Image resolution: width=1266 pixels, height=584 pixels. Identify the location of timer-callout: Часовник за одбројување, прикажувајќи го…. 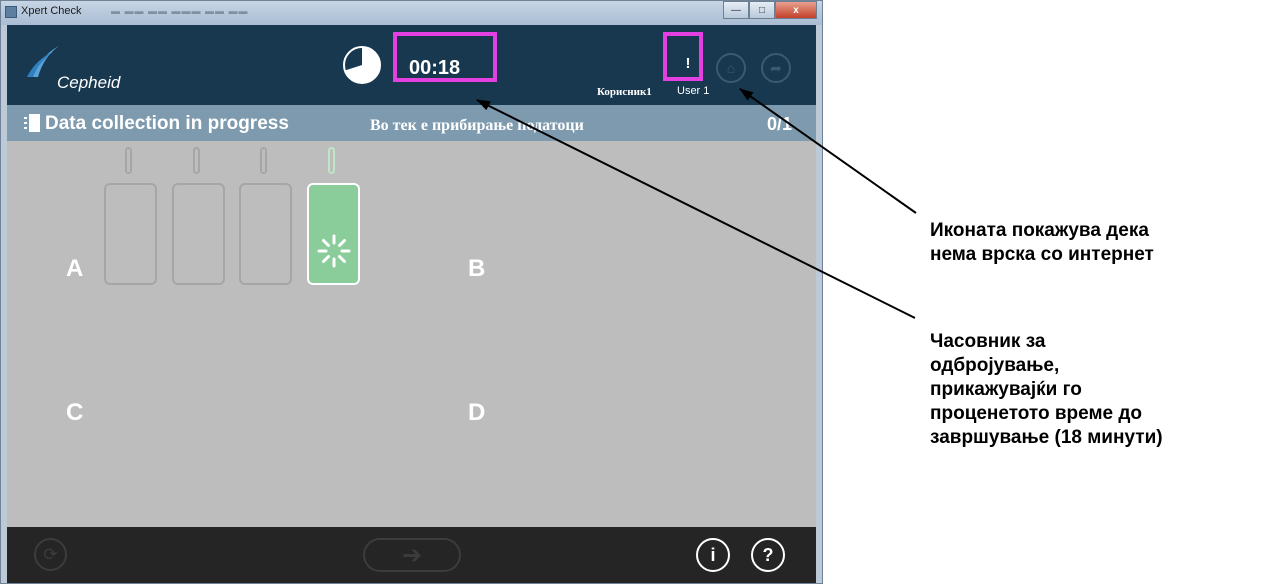
(1046, 390).